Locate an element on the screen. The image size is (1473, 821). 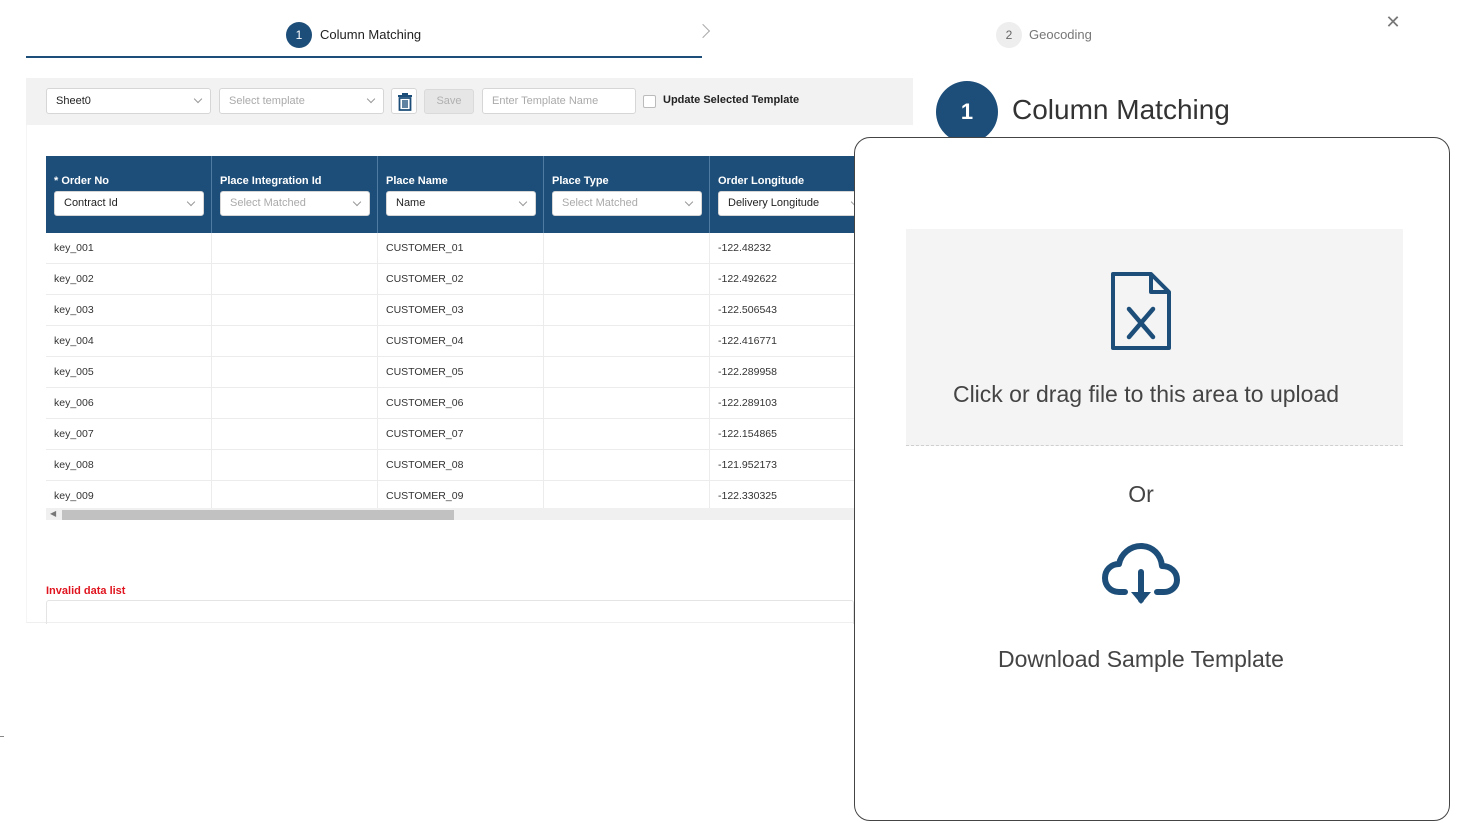
order-longitude-cell: -122.416771 is located at coordinates (782, 341).